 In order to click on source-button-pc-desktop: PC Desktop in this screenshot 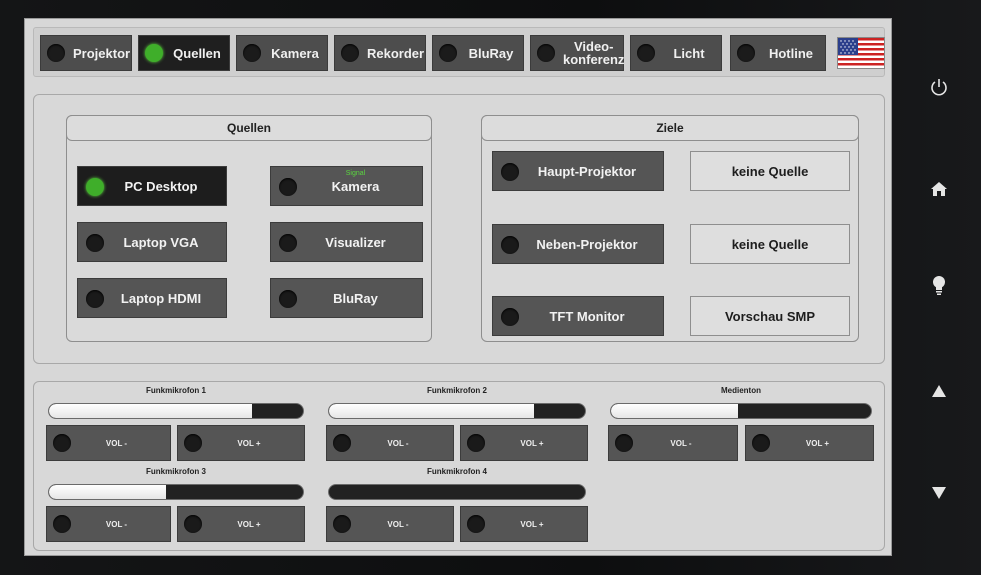, I will do `click(152, 186)`.